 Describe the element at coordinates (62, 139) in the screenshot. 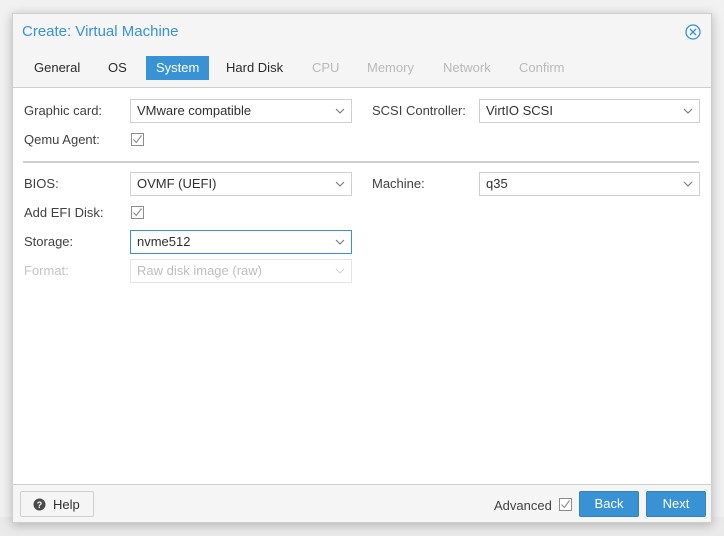

I see `qemu-agent-label: Qemu Agent:` at that location.